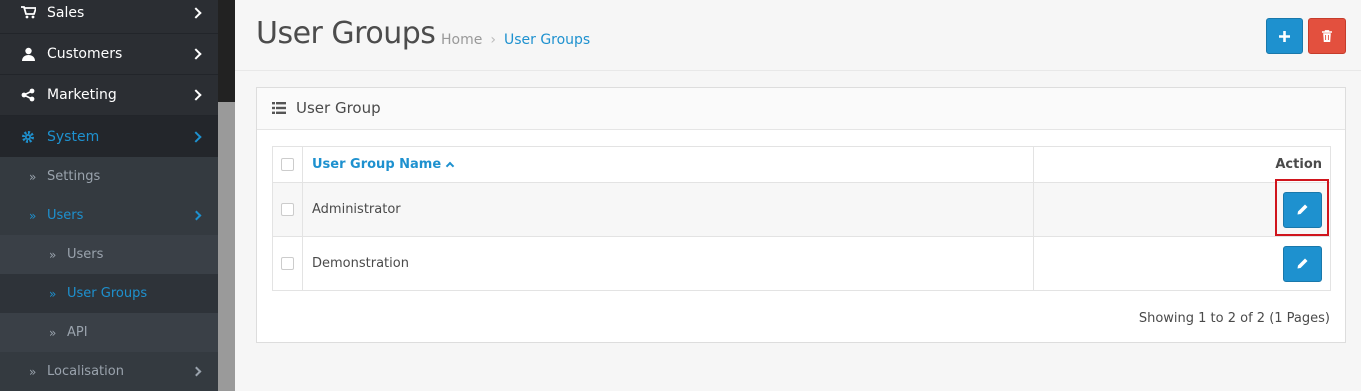 This screenshot has height=391, width=1361. What do you see at coordinates (279, 108) in the screenshot?
I see `list-icon` at bounding box center [279, 108].